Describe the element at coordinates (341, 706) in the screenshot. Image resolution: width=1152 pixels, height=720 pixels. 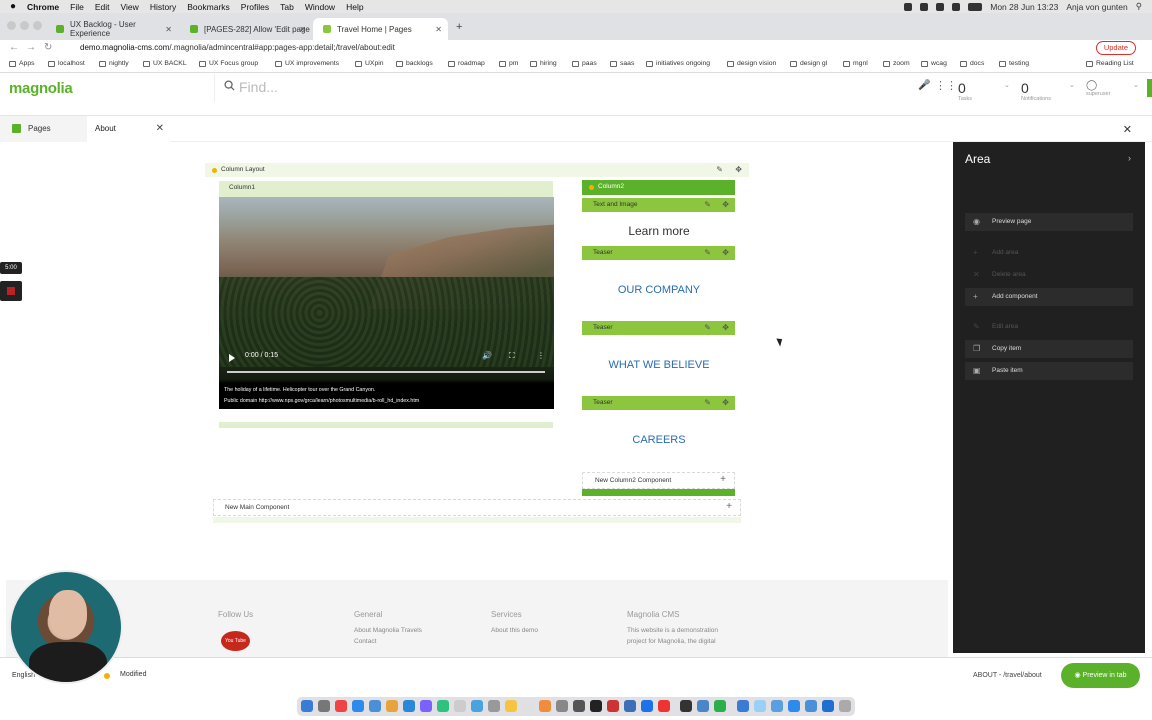
I see `chrome-icon` at that location.